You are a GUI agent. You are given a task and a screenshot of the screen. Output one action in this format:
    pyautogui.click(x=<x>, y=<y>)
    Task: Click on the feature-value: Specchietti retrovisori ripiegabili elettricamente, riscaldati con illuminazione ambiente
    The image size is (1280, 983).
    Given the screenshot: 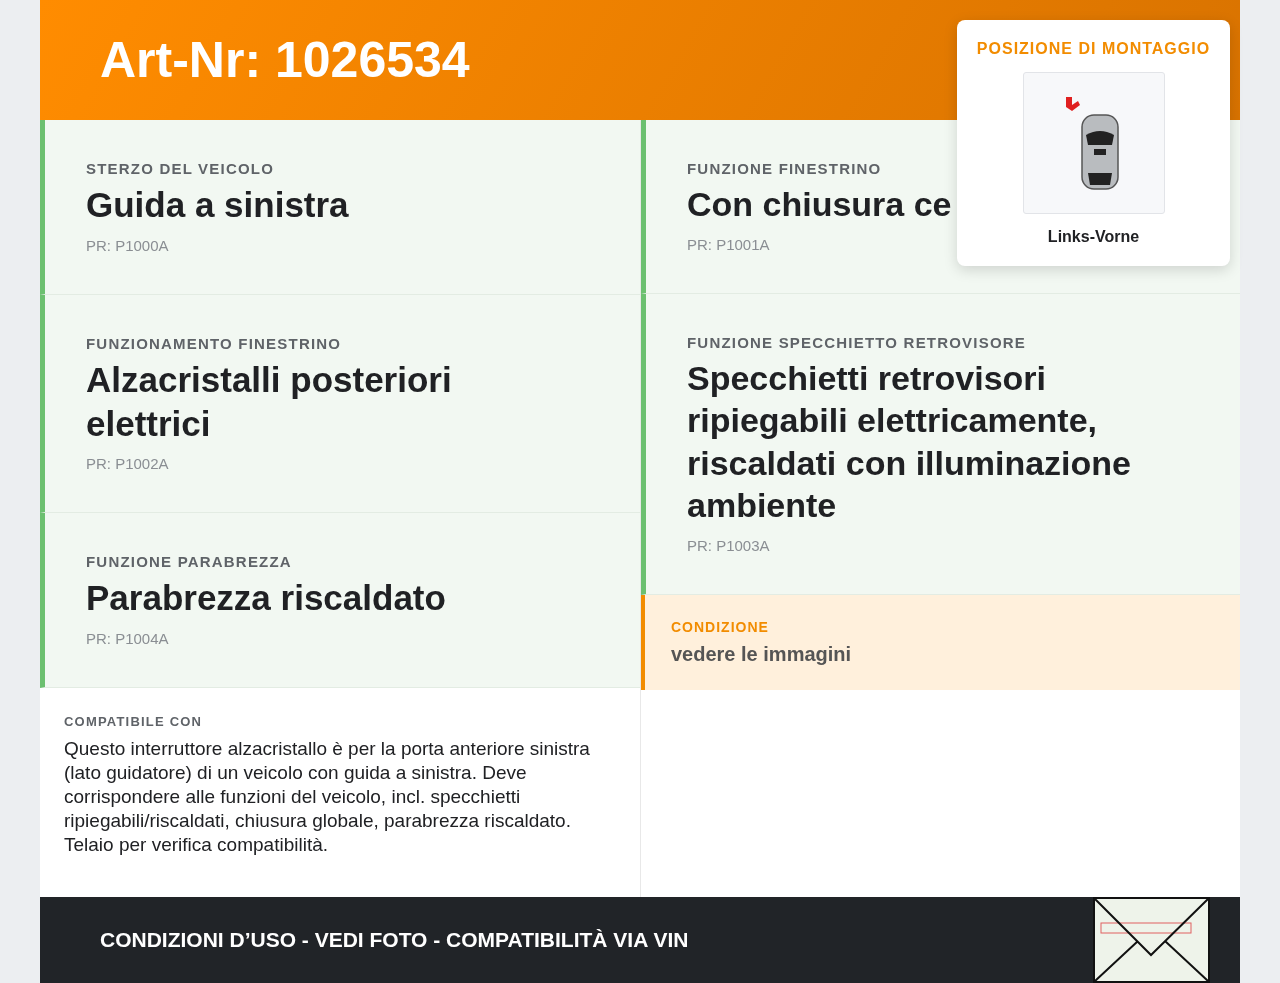 What is the action you would take?
    pyautogui.click(x=909, y=441)
    